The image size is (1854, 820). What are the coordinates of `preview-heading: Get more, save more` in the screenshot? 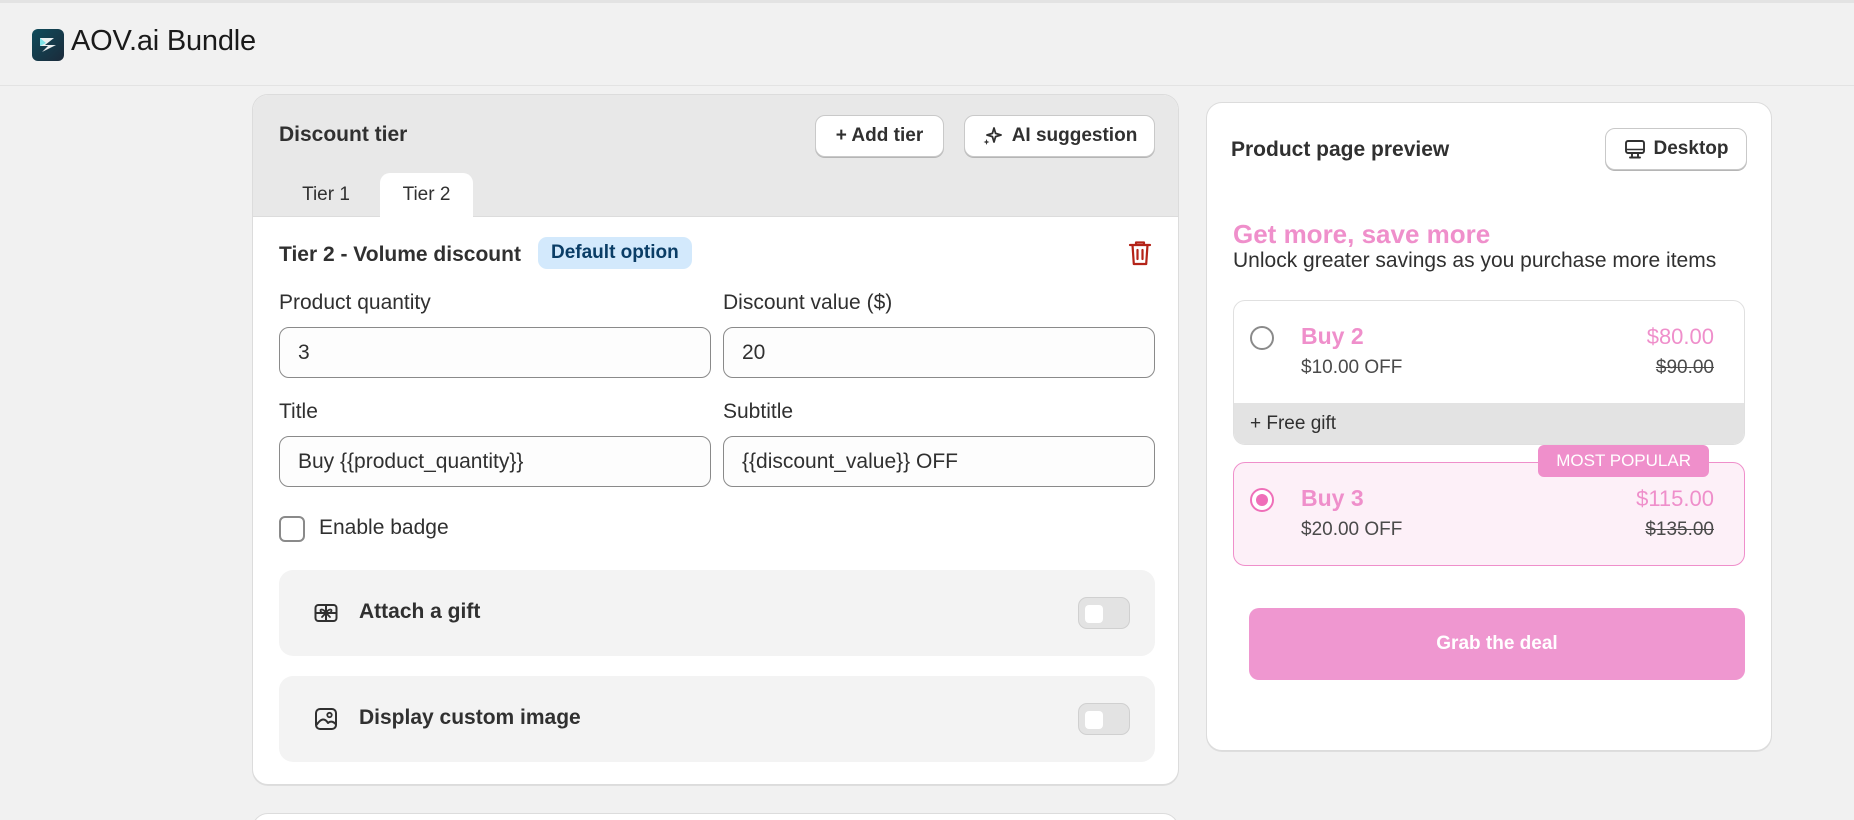 It's located at (1362, 234).